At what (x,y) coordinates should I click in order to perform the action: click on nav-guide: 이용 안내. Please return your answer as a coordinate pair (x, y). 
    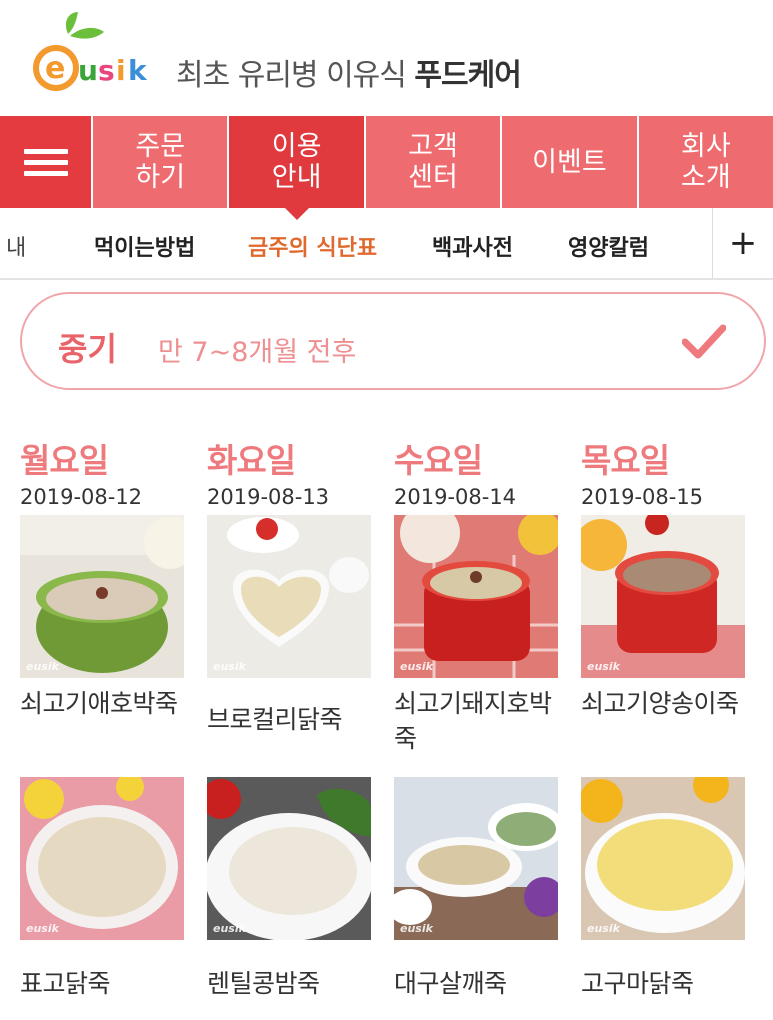
    Looking at the image, I should click on (297, 168).